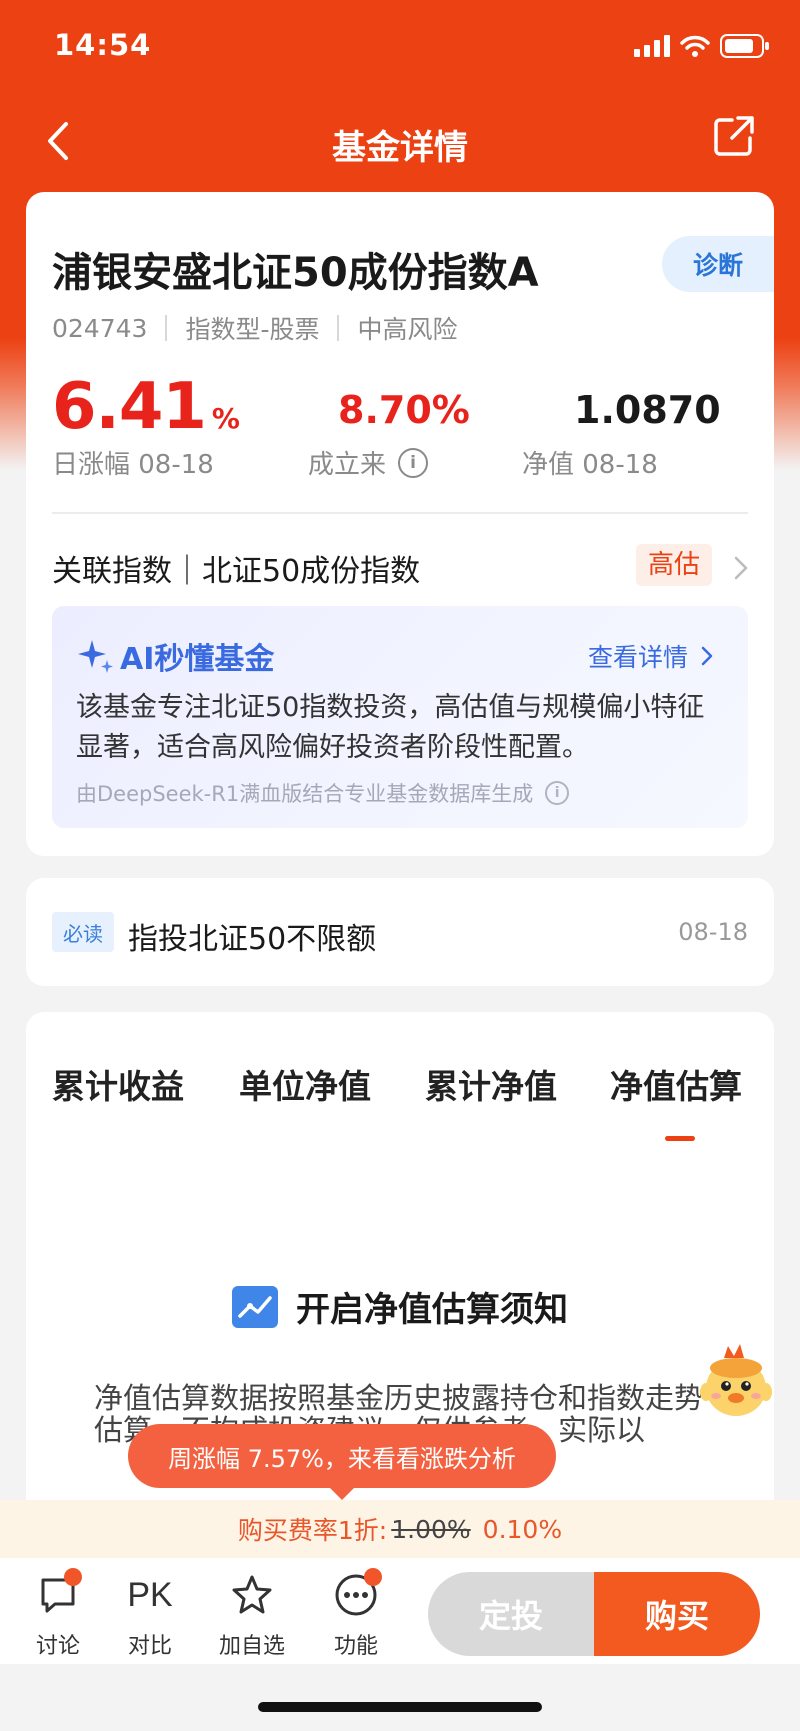  I want to click on page-title: 基金详情, so click(400, 148).